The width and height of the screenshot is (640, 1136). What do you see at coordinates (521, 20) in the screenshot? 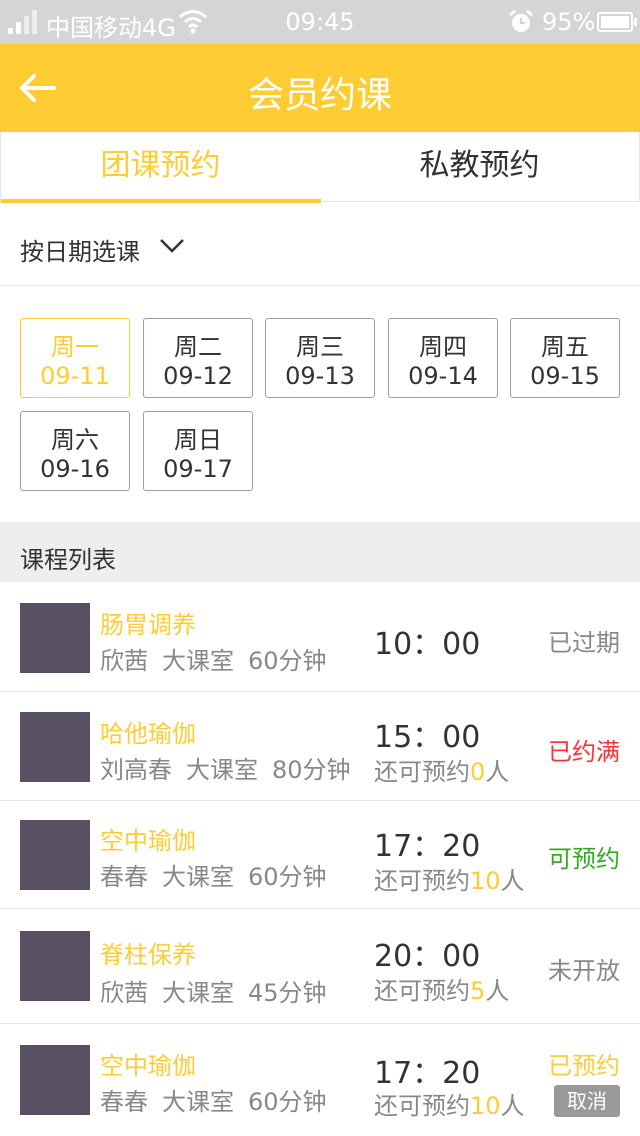
I see `alarm-icon` at bounding box center [521, 20].